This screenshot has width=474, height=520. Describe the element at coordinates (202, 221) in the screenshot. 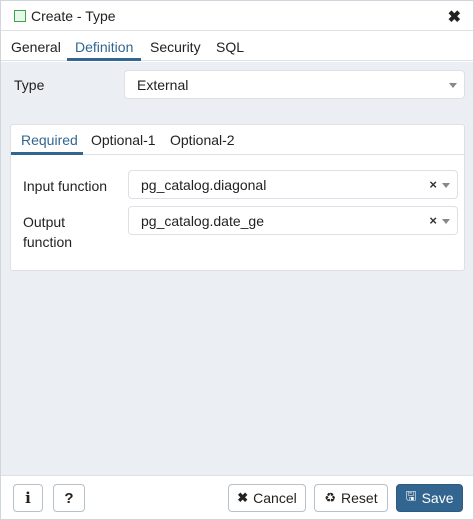

I see `output-function-value: pg_catalog.date_ge` at that location.